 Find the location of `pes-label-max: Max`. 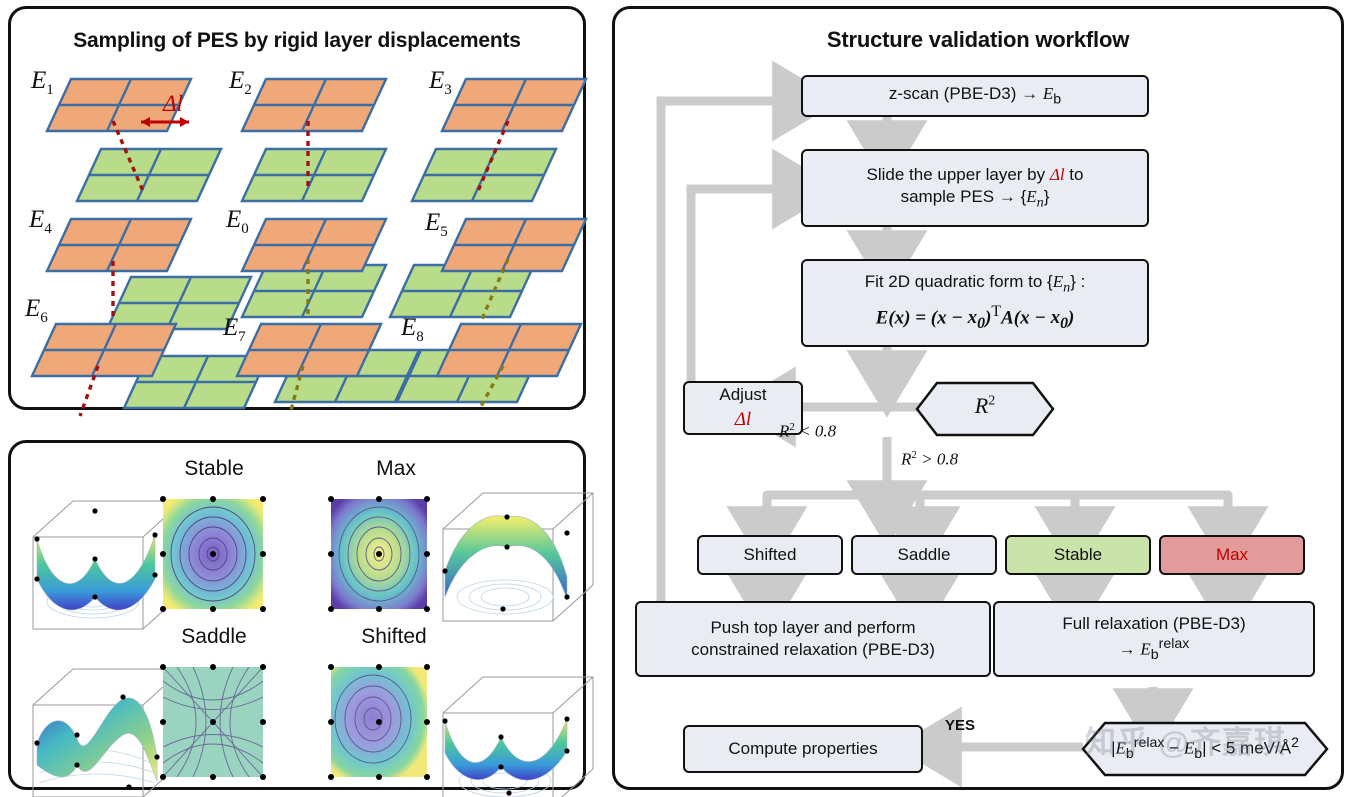

pes-label-max: Max is located at coordinates (396, 468).